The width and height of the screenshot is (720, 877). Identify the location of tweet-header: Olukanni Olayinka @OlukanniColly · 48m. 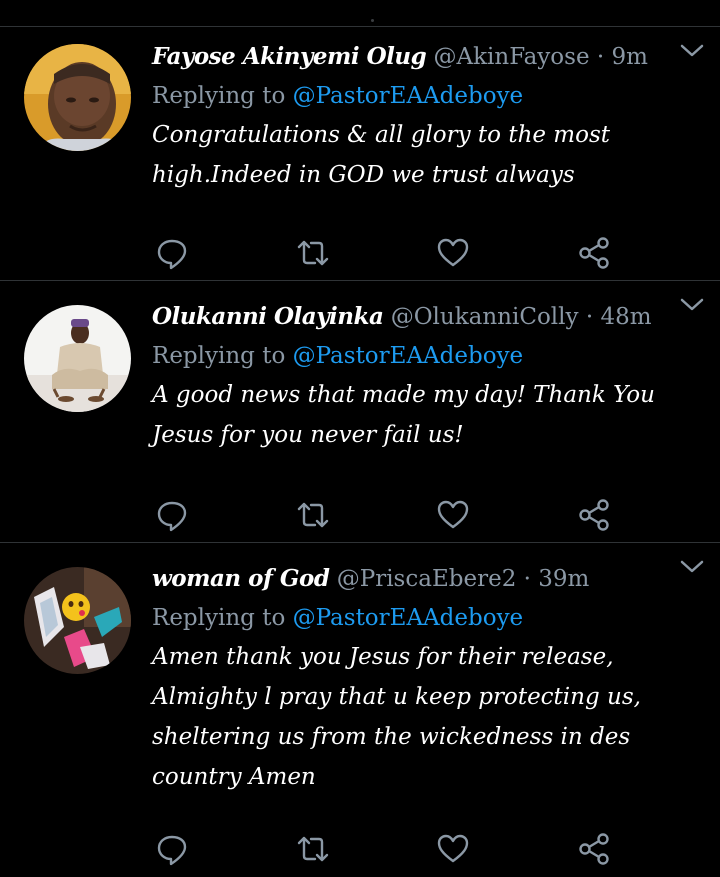
(426, 317).